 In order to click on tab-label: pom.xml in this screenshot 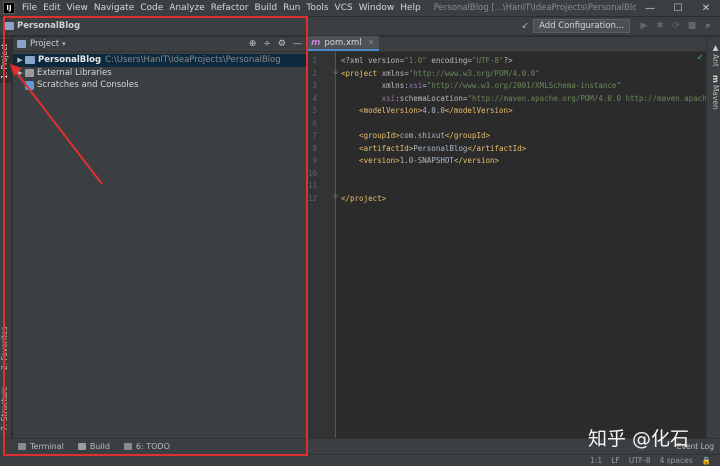, I will do `click(343, 42)`.